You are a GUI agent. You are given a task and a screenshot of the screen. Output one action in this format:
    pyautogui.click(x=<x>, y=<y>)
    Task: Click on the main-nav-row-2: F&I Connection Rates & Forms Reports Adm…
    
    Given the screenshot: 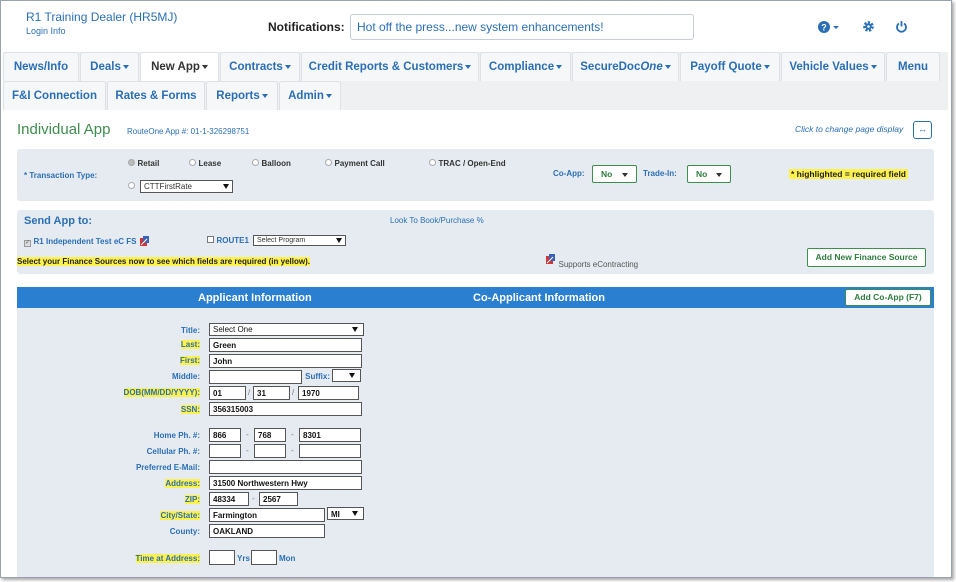 What is the action you would take?
    pyautogui.click(x=475, y=95)
    